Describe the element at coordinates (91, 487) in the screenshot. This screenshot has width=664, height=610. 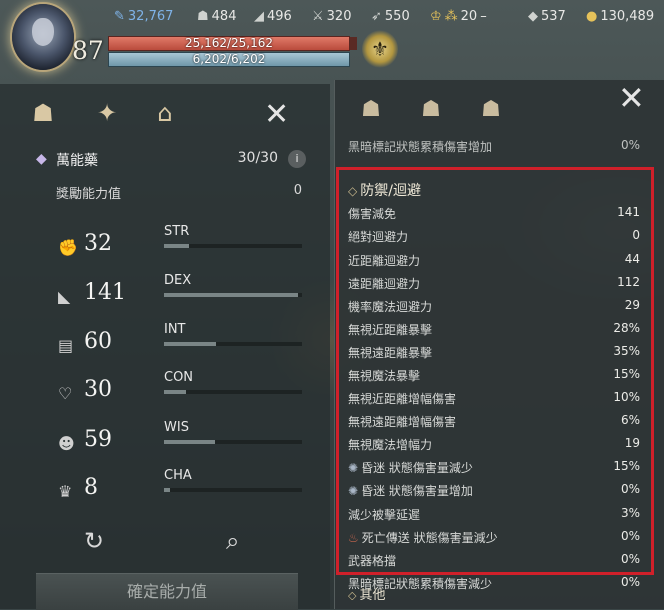
I see `stat-value: 8` at that location.